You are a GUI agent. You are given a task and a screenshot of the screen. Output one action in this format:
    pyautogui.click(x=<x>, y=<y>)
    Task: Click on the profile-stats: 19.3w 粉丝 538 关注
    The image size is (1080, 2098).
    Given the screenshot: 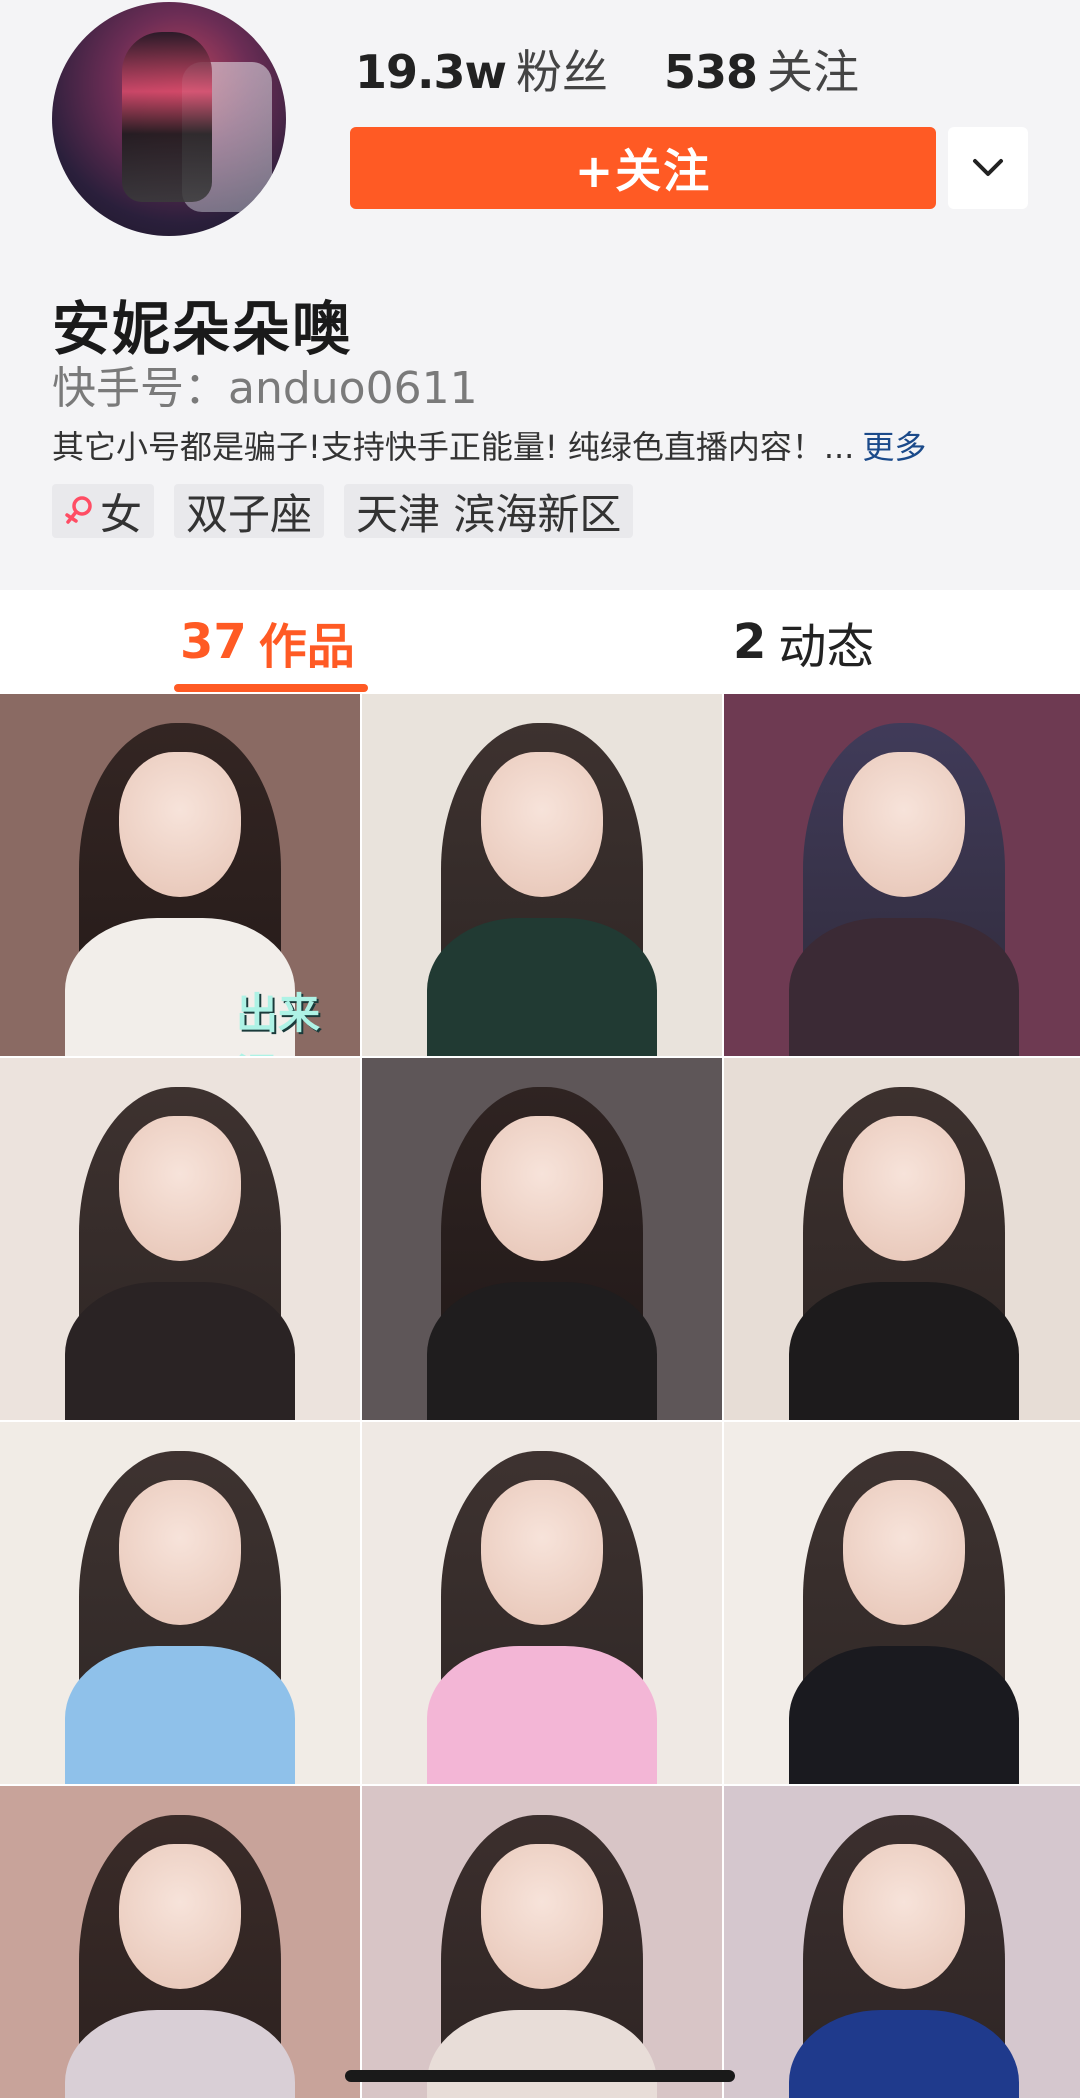 What is the action you would take?
    pyautogui.click(x=607, y=67)
    